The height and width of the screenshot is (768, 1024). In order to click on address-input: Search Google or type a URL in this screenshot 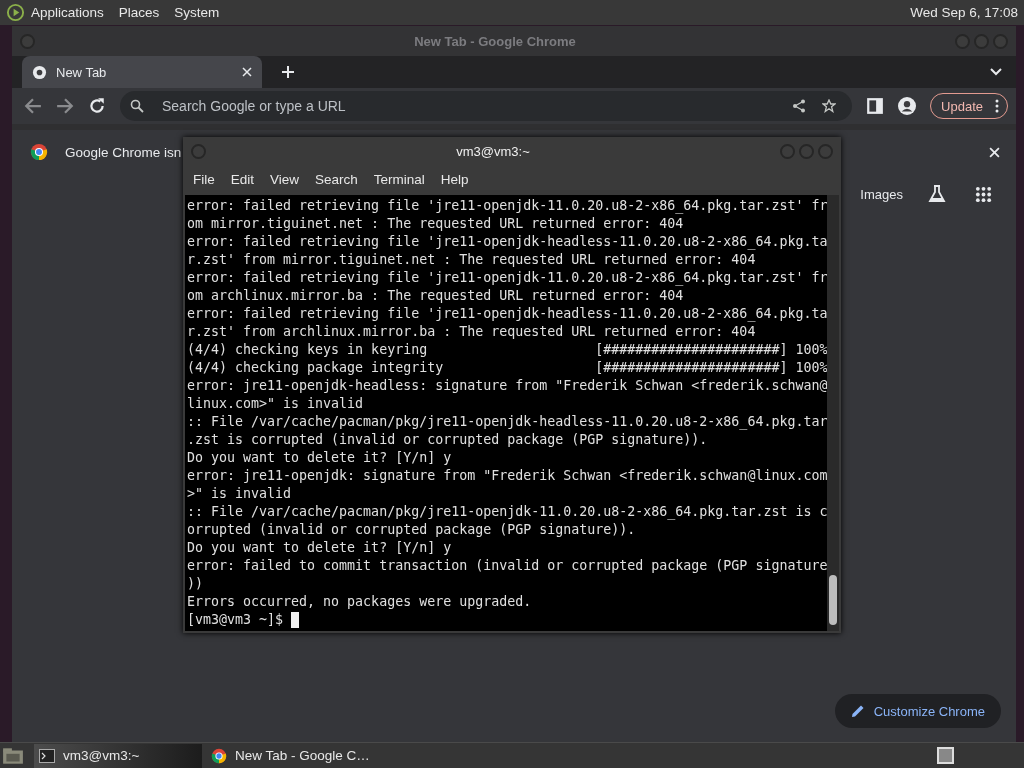, I will do `click(471, 106)`.